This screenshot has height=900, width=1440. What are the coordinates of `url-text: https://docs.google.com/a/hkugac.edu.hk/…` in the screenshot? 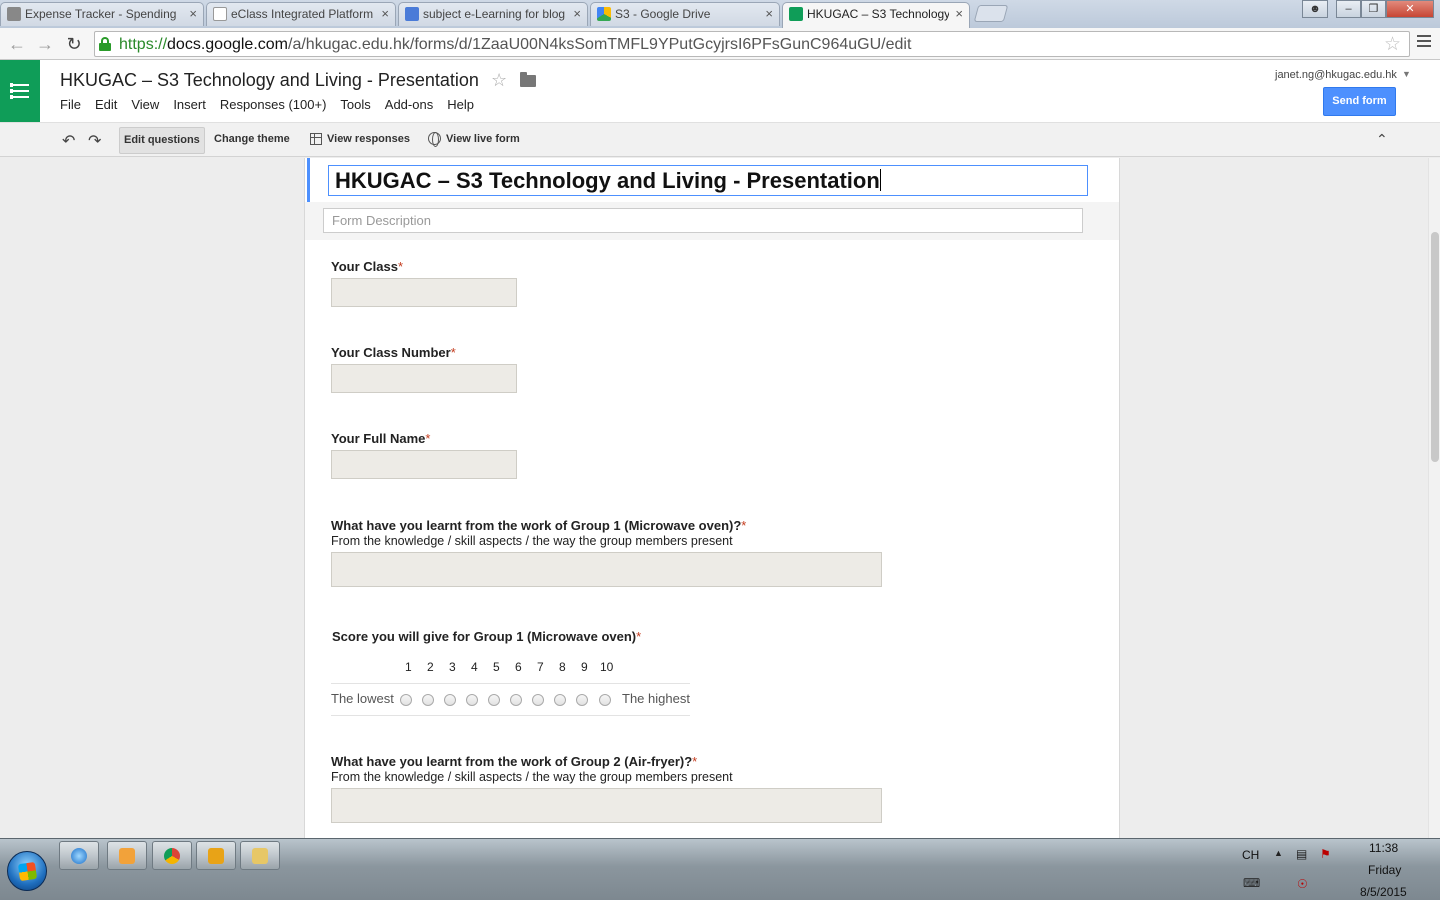 It's located at (515, 44).